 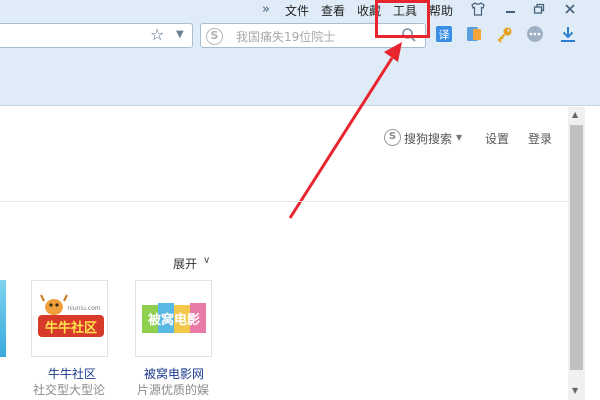 I want to click on niuniu-logo-url: niuniu.com, so click(x=83, y=308).